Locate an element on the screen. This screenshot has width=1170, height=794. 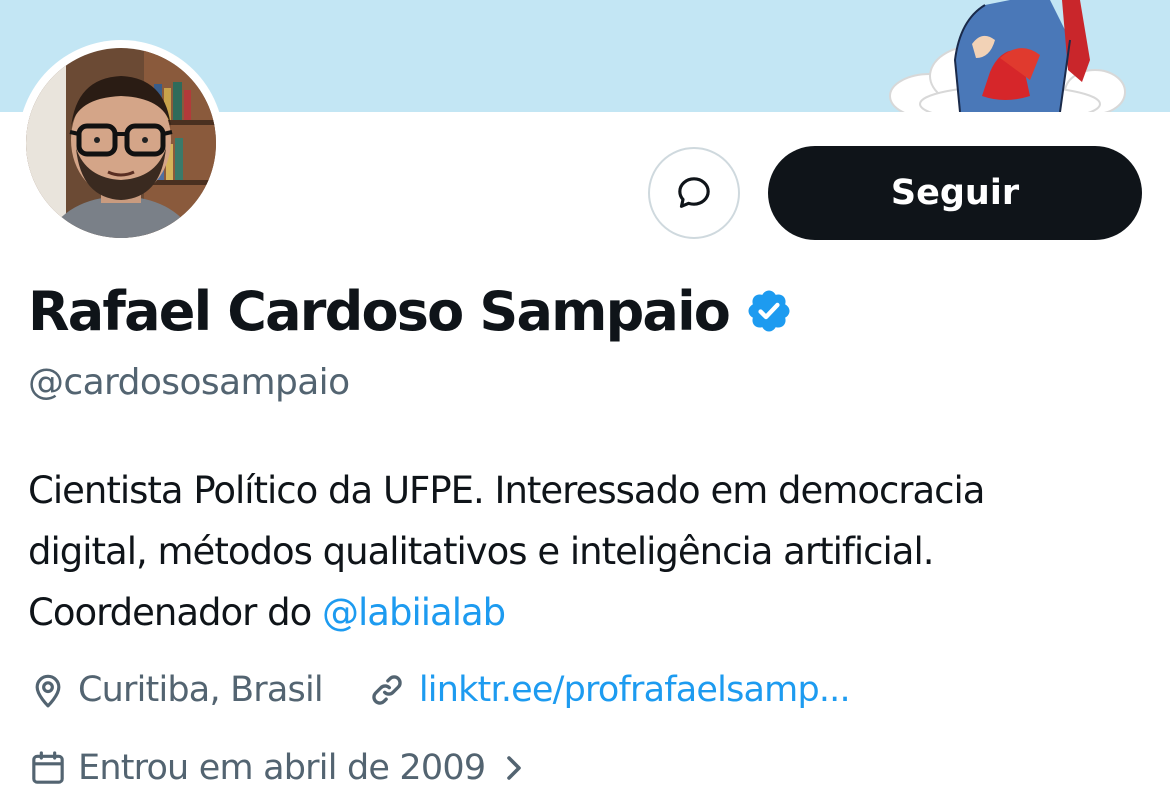
mention-link: @labiialab is located at coordinates (414, 612).